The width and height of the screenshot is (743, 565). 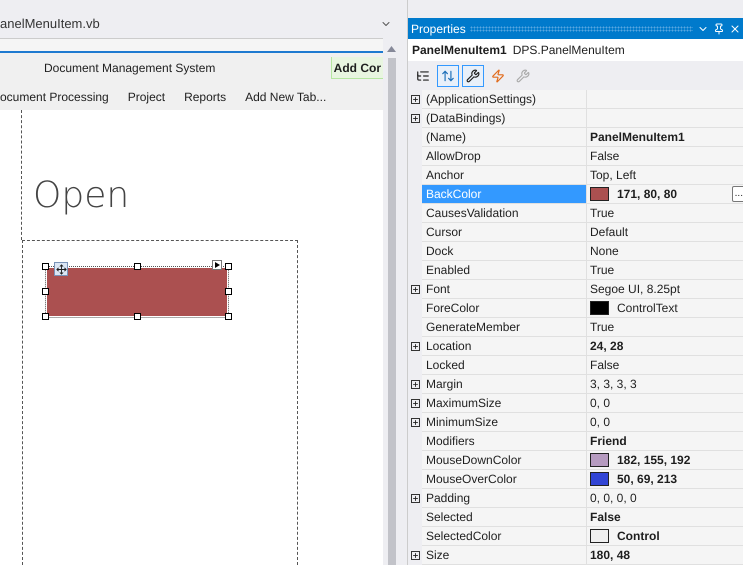 What do you see at coordinates (356, 68) in the screenshot?
I see `add-button: Add Cor` at bounding box center [356, 68].